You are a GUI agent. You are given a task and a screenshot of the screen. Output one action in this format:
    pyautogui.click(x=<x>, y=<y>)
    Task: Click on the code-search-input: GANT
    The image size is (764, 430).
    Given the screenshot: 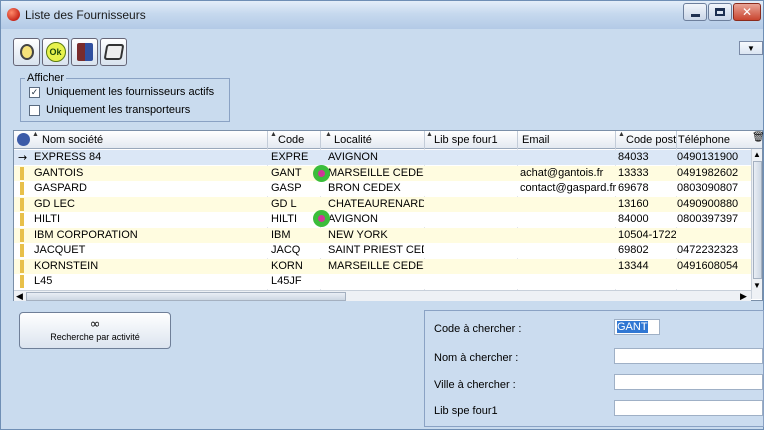 What is the action you would take?
    pyautogui.click(x=637, y=327)
    